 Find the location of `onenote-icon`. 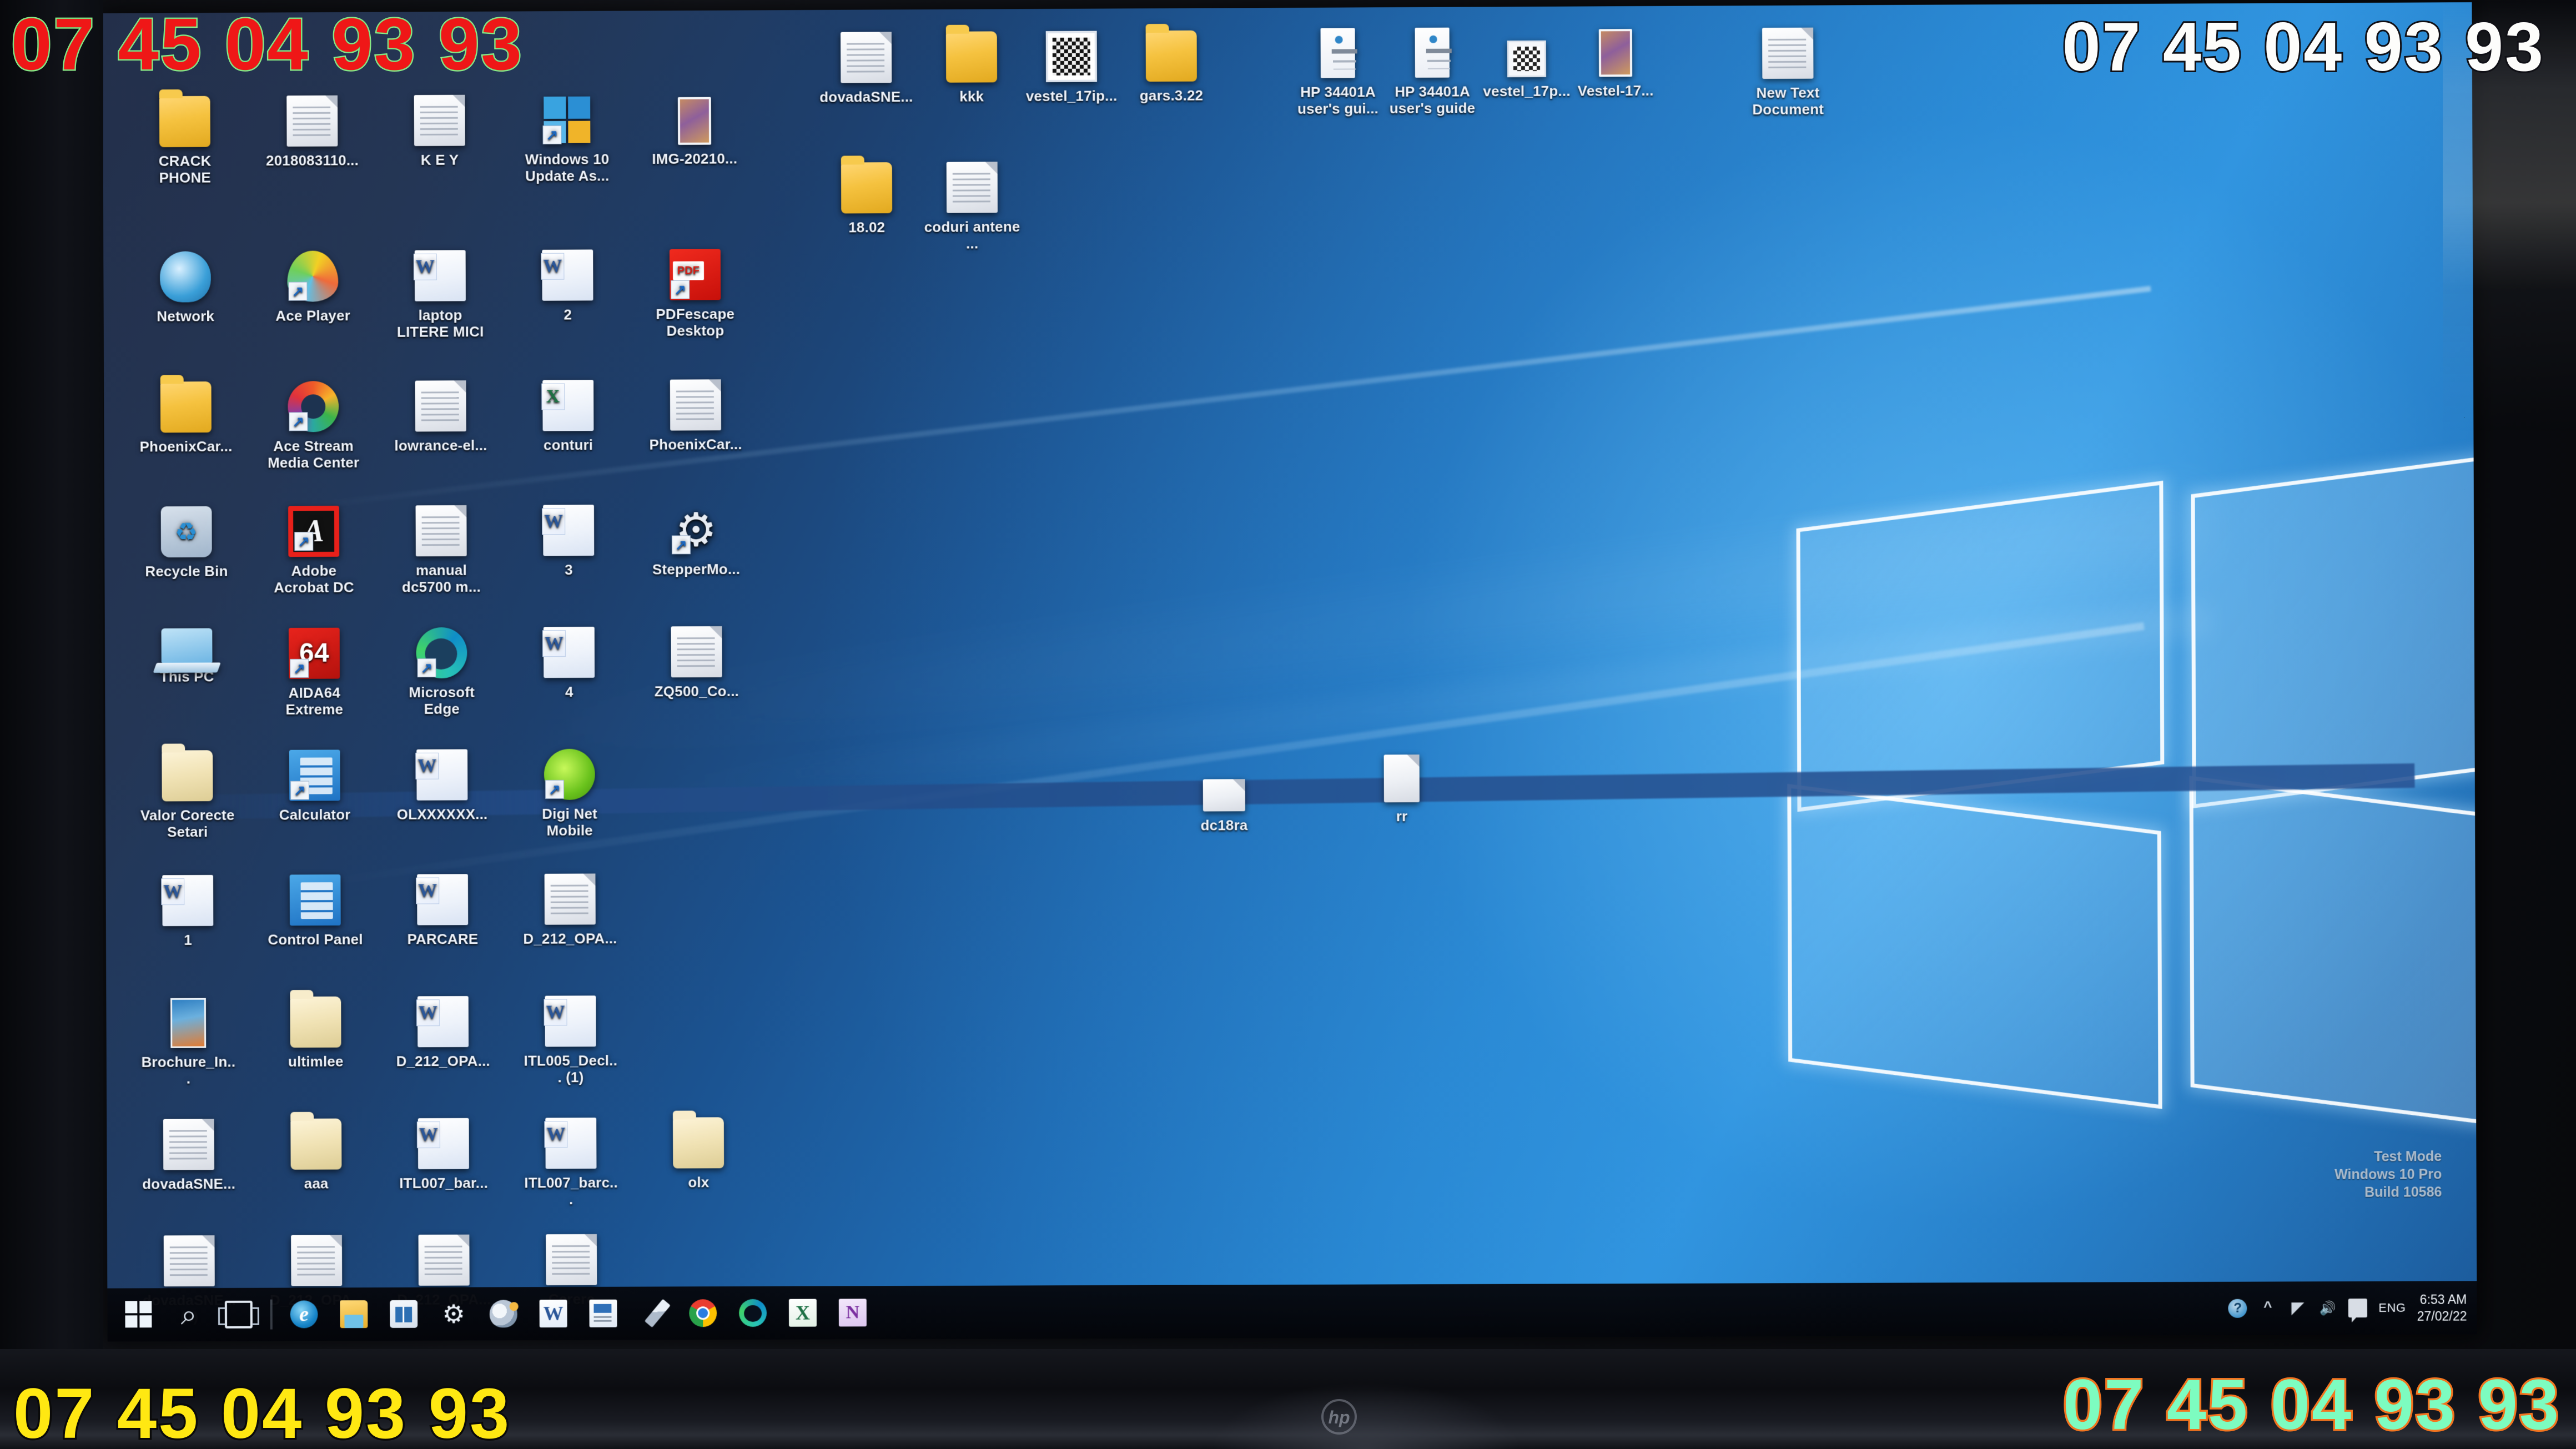

onenote-icon is located at coordinates (852, 1313).